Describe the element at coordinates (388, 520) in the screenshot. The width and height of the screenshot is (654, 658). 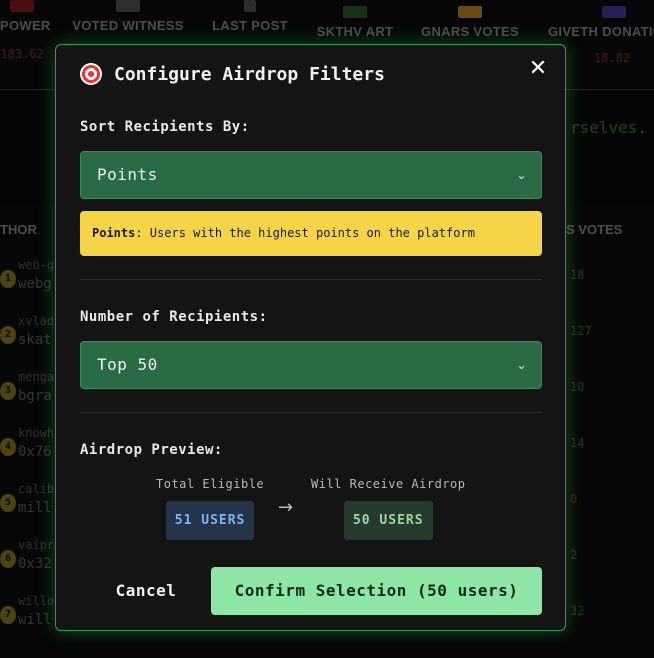
I see `will-receive-badge: 50 USERS` at that location.